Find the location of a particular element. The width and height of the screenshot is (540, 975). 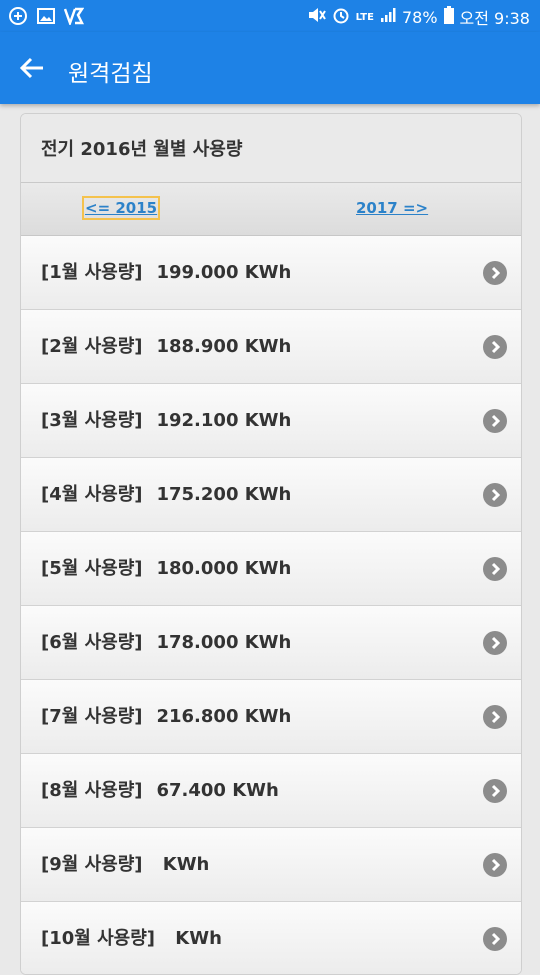

month-usage: 192.100 KWh is located at coordinates (224, 420).